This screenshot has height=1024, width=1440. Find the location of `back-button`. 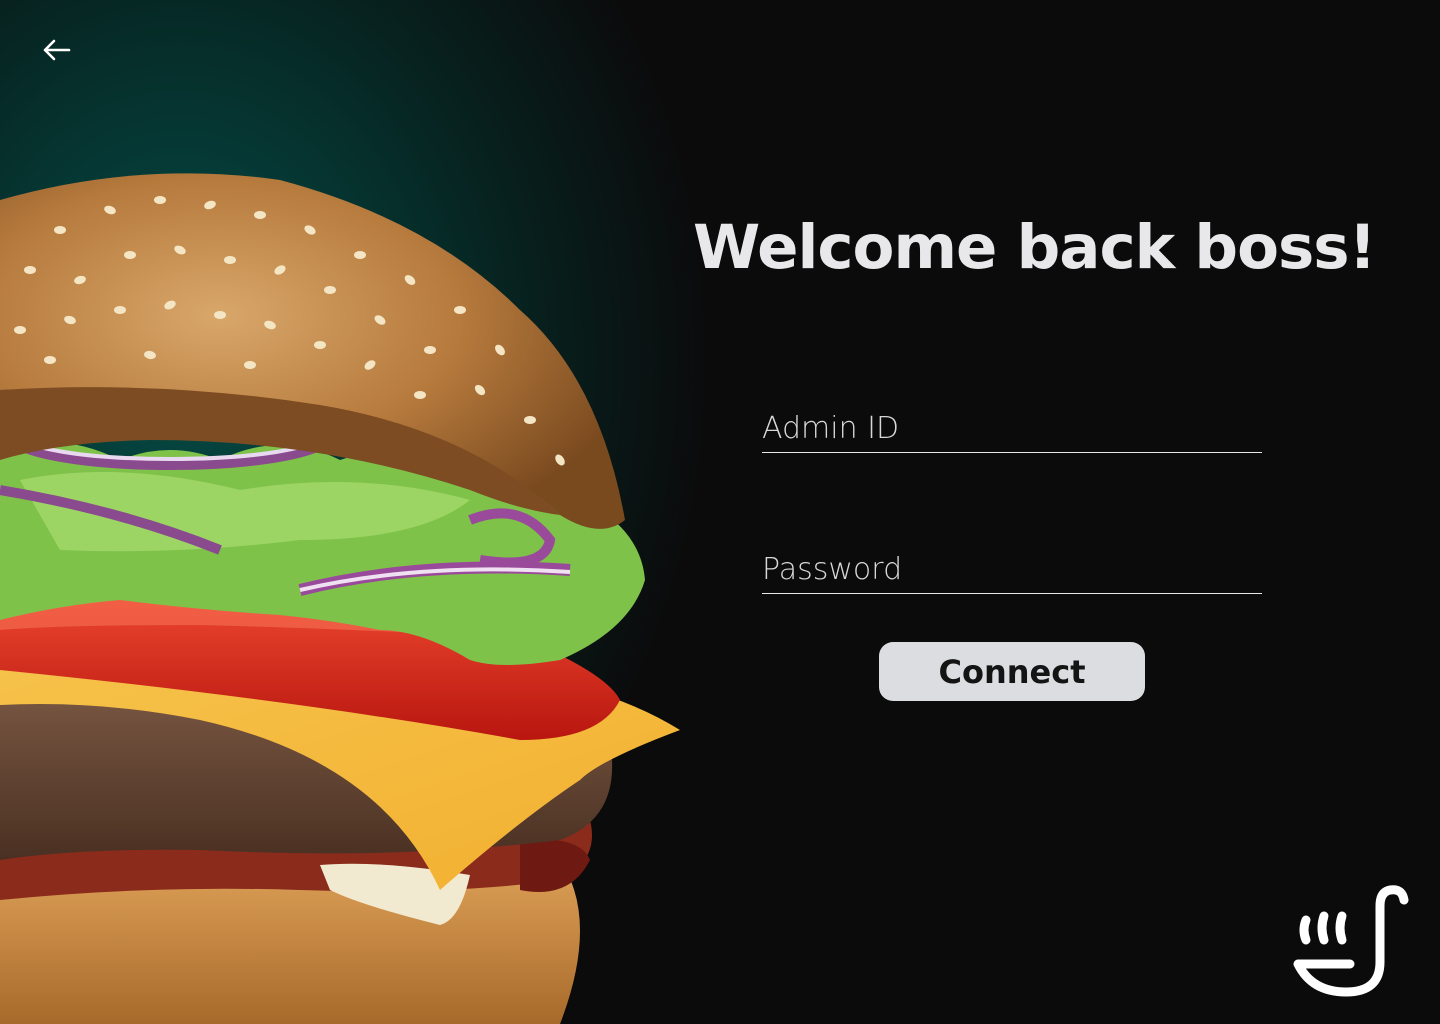

back-button is located at coordinates (56, 50).